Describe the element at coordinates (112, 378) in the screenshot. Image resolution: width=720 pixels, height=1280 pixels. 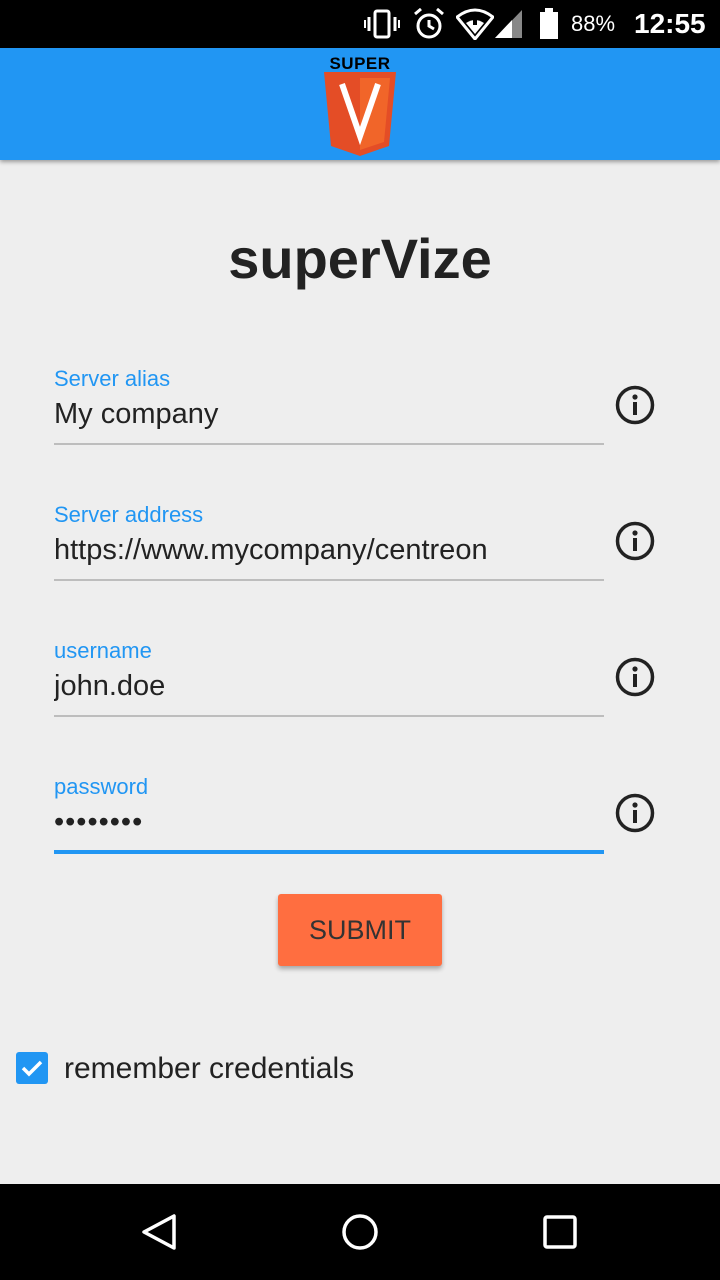
I see `server-alias-label: Server alias` at that location.